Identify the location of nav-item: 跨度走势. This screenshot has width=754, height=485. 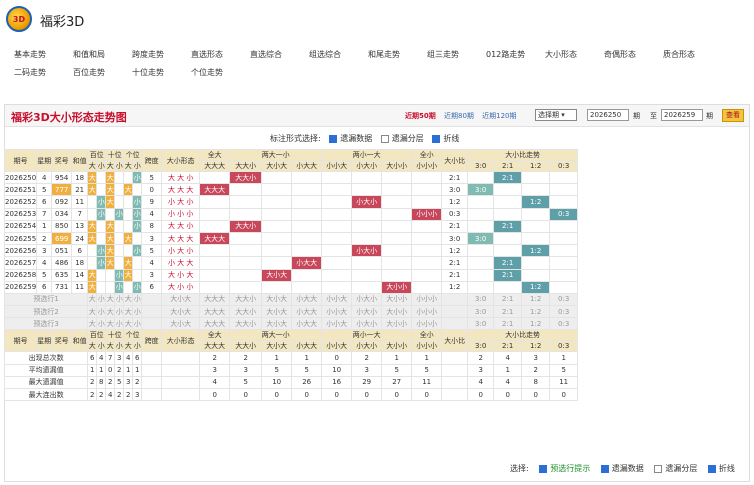
(161, 55).